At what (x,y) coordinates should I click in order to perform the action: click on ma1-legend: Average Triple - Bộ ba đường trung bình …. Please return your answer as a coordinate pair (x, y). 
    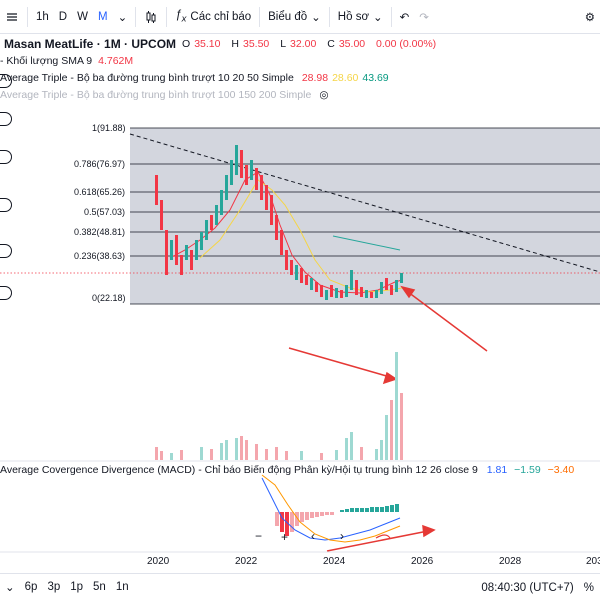
    Looking at the image, I should click on (220, 78).